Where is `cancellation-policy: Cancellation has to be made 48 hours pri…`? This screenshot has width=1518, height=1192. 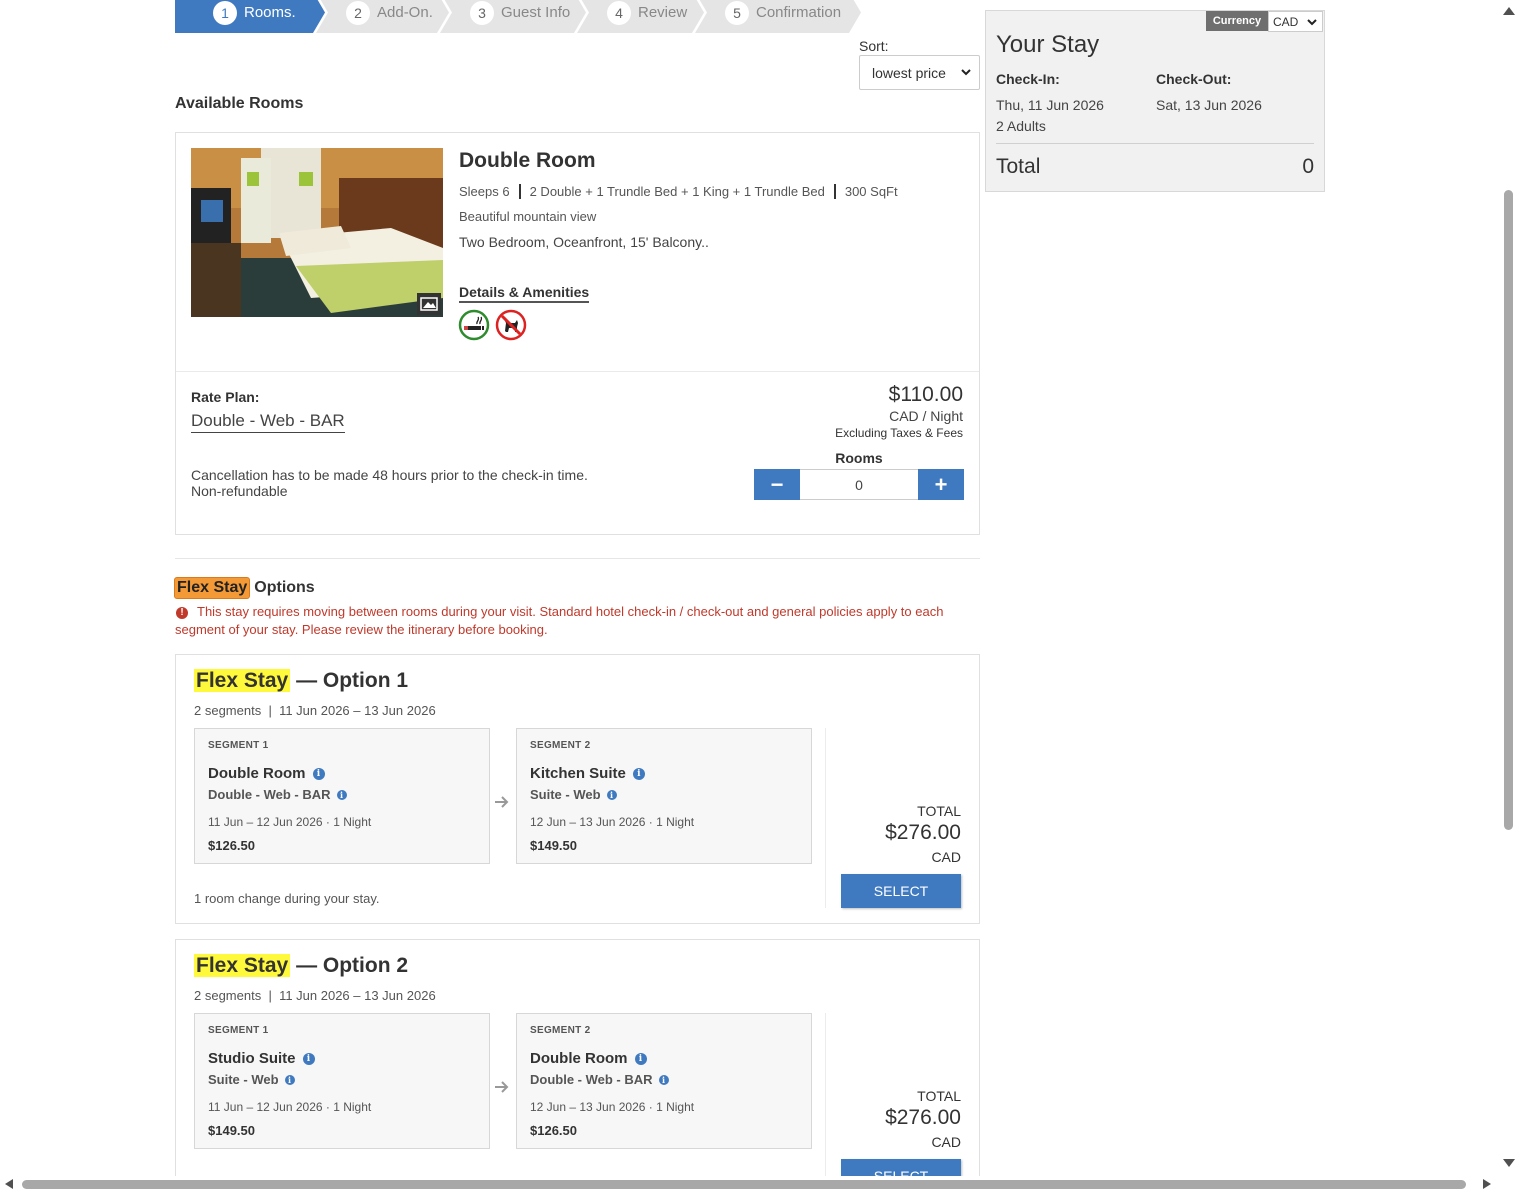 cancellation-policy: Cancellation has to be made 48 hours pri… is located at coordinates (389, 483).